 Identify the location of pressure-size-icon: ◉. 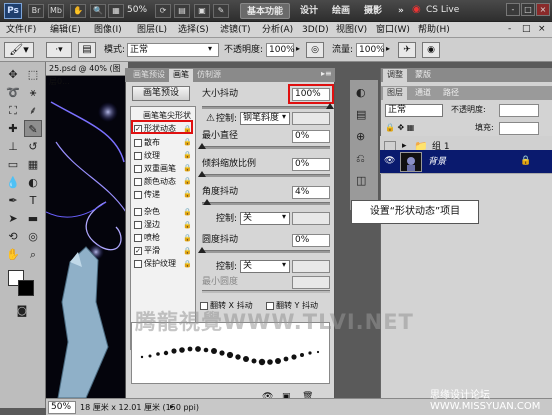
(431, 50).